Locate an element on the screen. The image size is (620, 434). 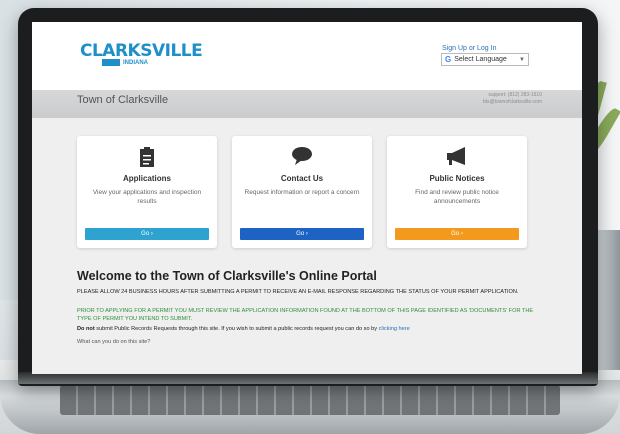
card-title: Applications is located at coordinates (146, 178).